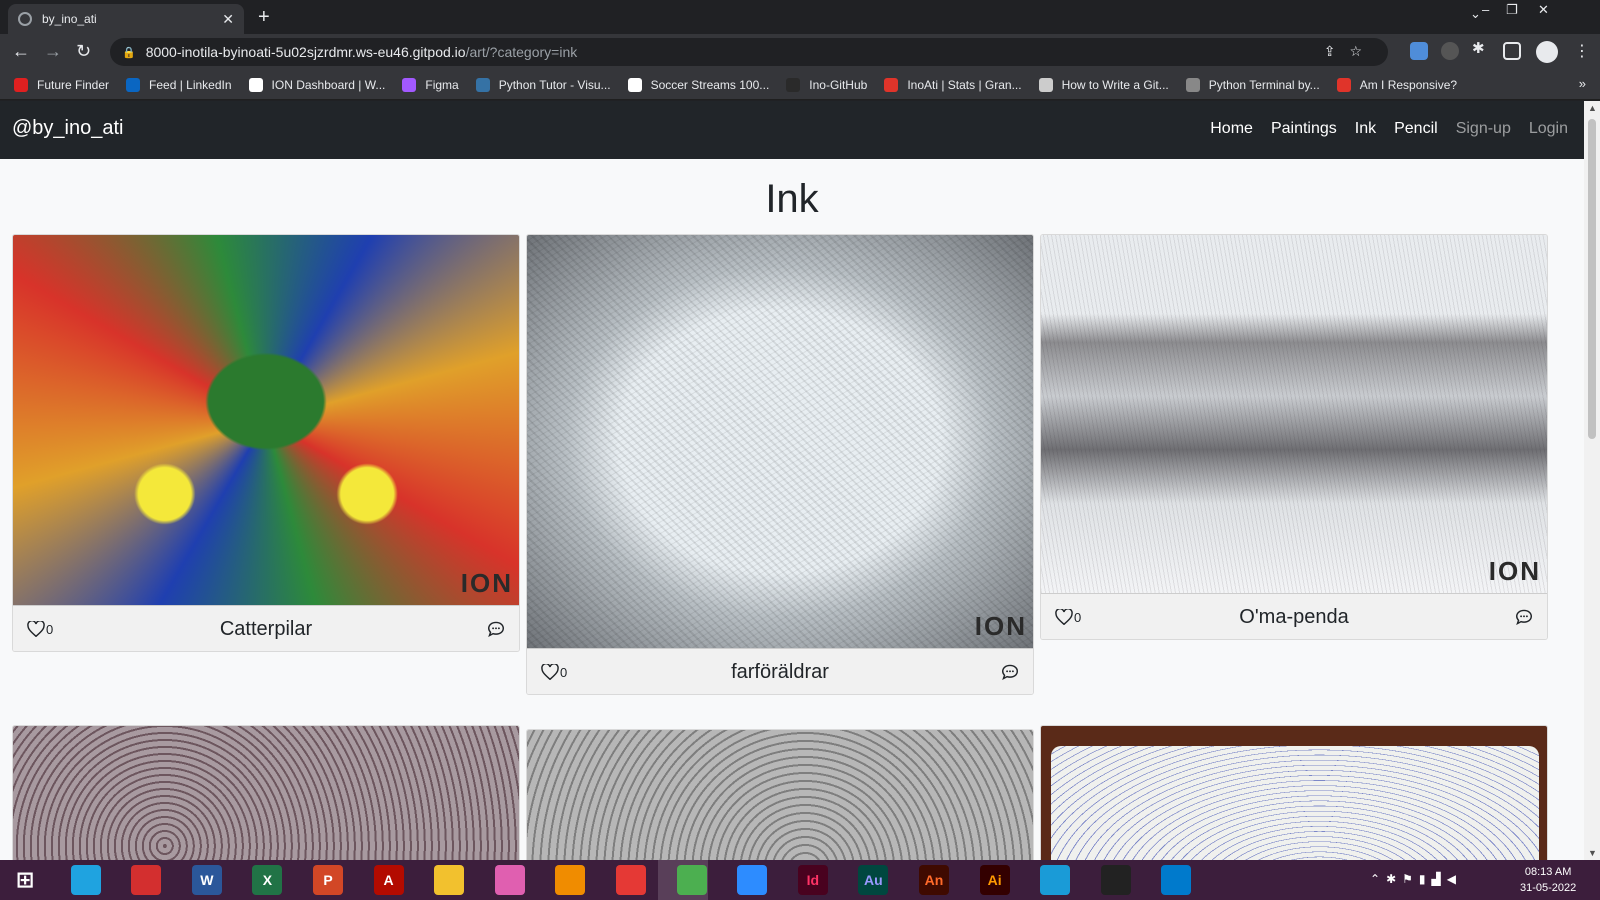 The height and width of the screenshot is (900, 1600). I want to click on share-icon: ⇪, so click(1337, 51).